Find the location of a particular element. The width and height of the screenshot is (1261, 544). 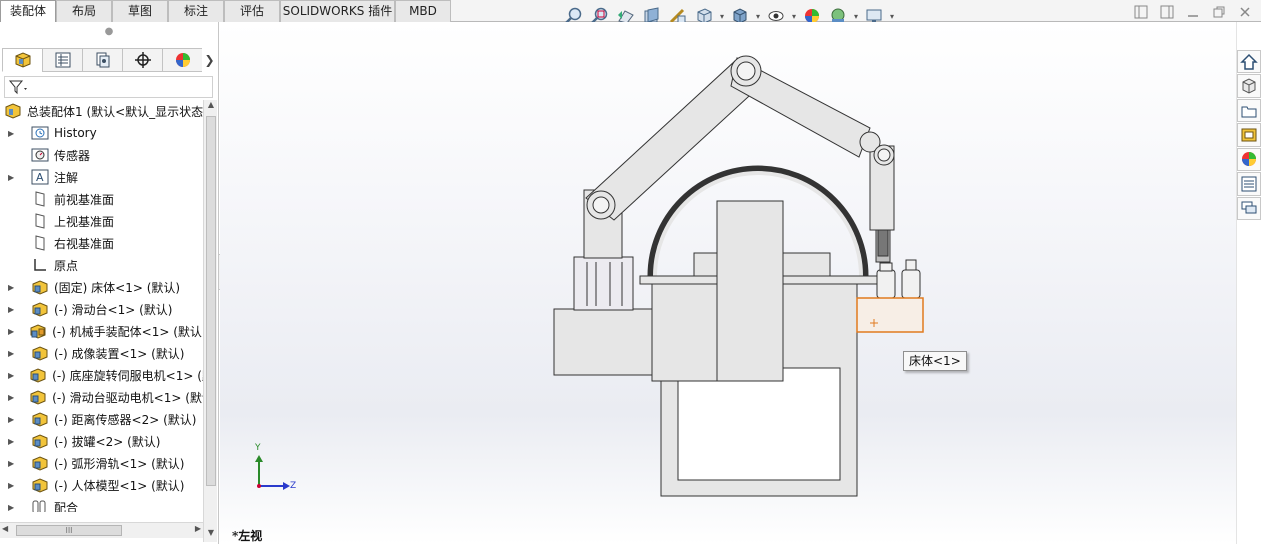

window-controls is located at coordinates (1193, 12).